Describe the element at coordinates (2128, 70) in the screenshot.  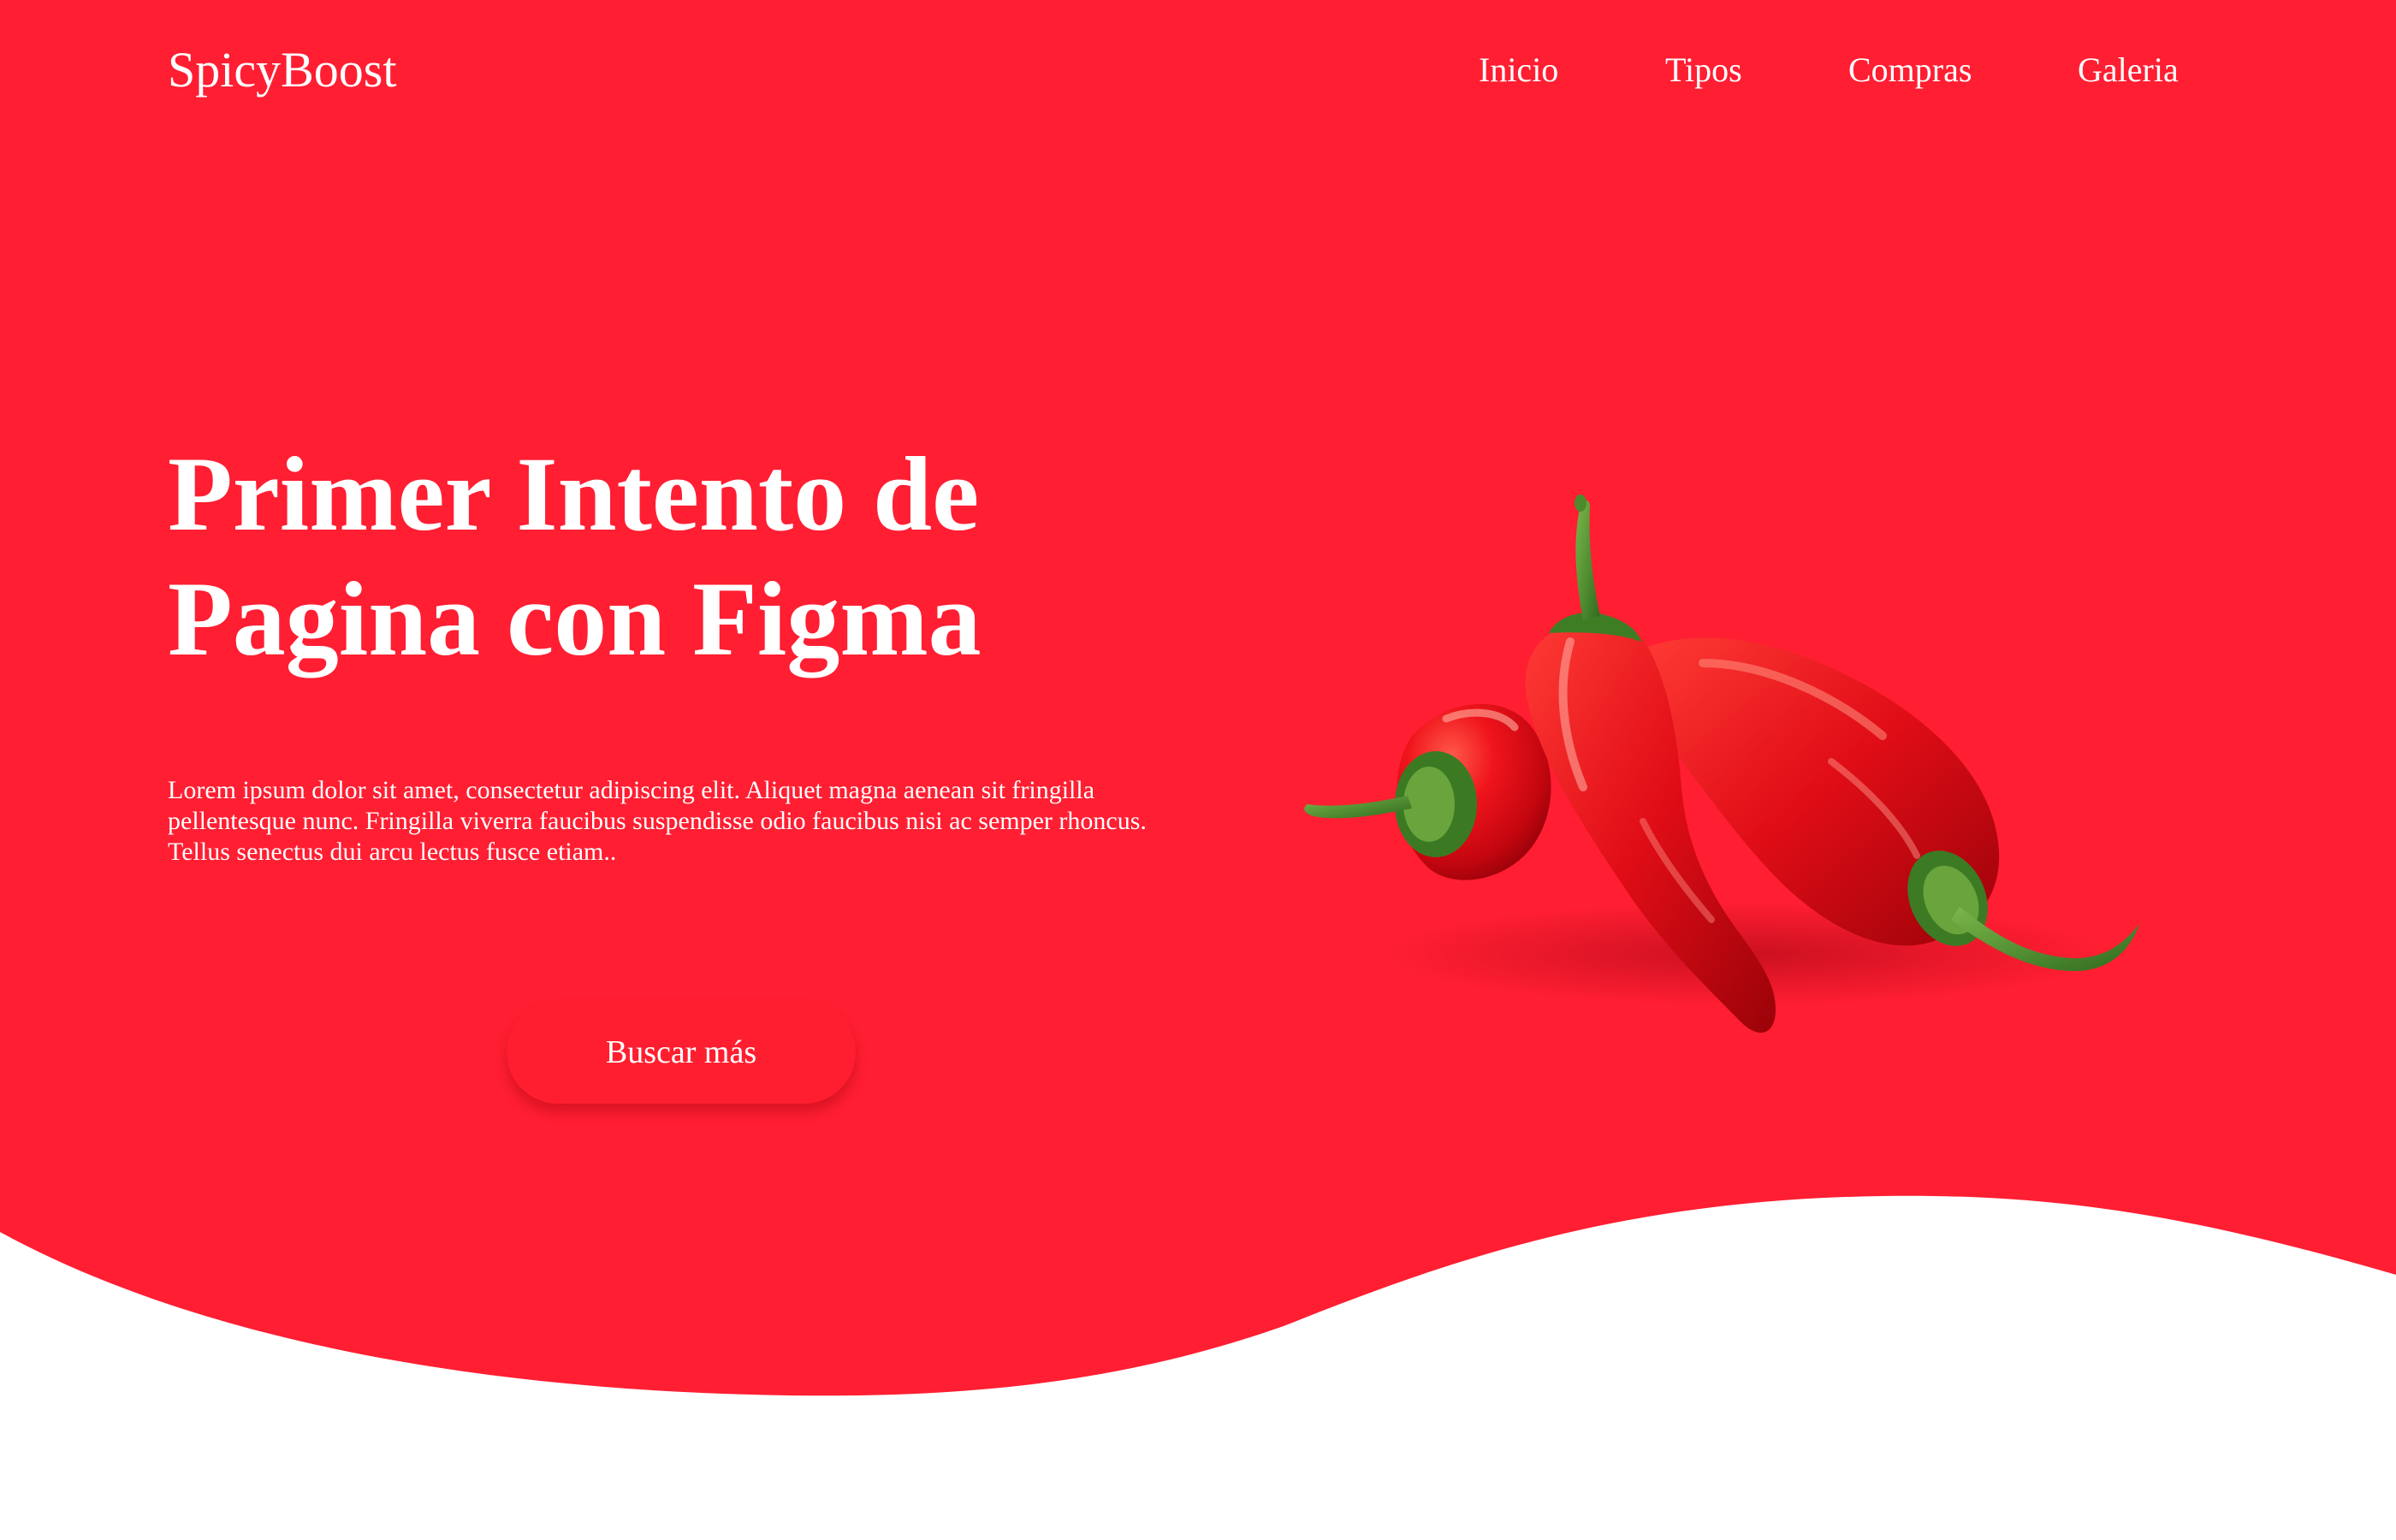
I see `nav-link-galeria: Galeria` at that location.